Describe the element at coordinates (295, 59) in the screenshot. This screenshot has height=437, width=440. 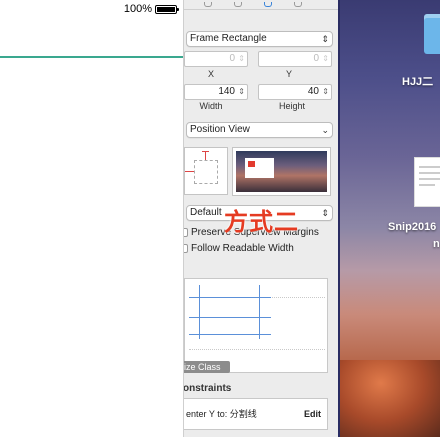
I see `y-field: 0 ⇕` at that location.